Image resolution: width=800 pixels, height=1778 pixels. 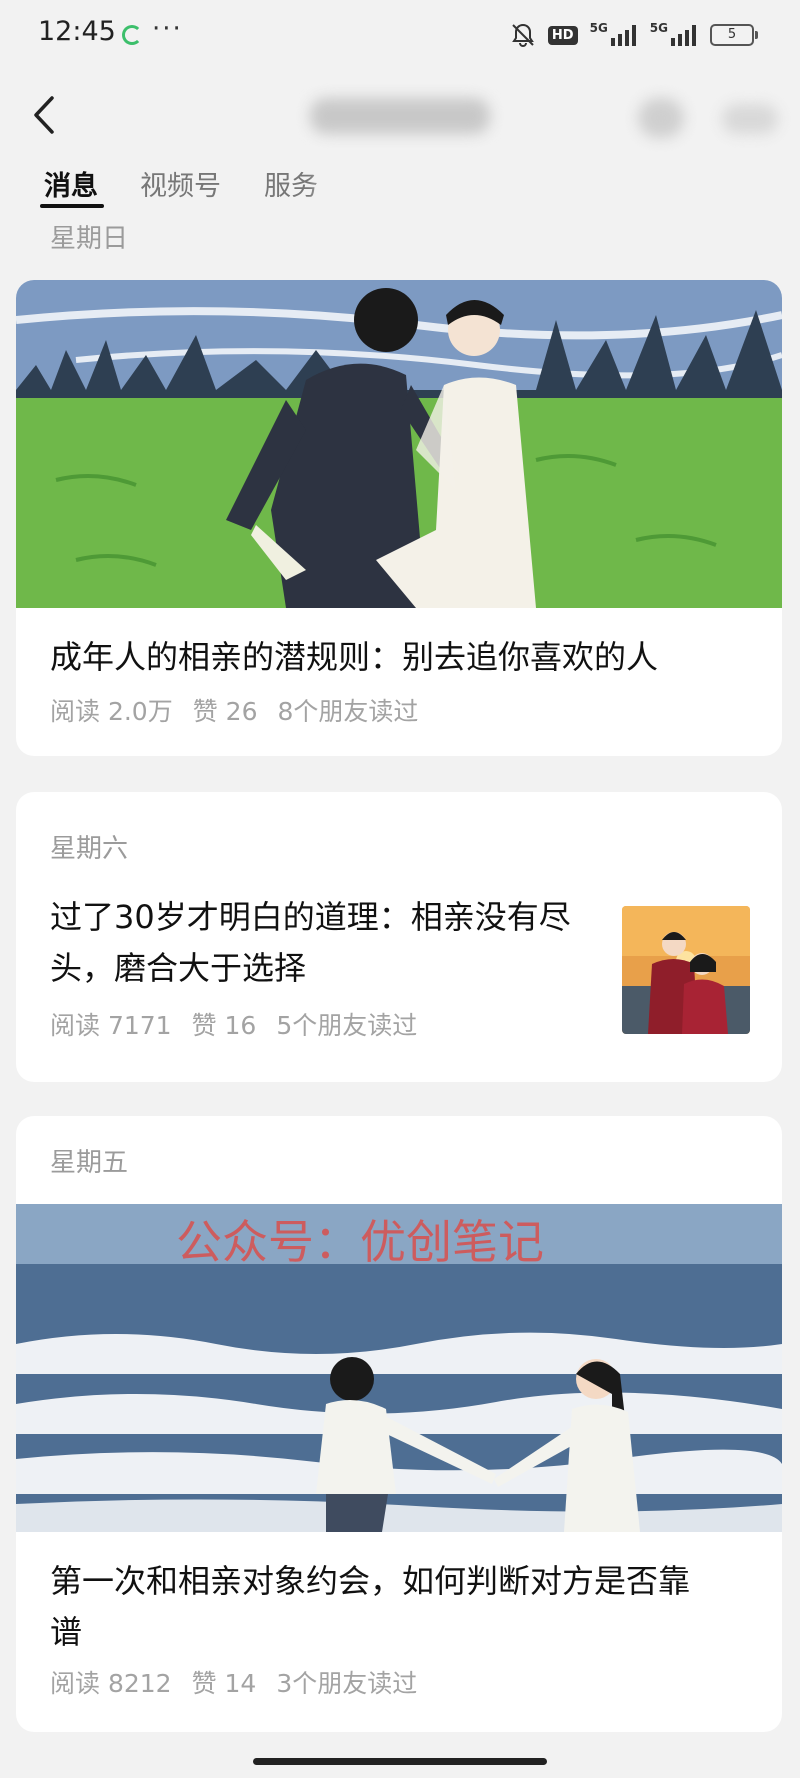 I want to click on status-more-icon: ···, so click(x=167, y=29).